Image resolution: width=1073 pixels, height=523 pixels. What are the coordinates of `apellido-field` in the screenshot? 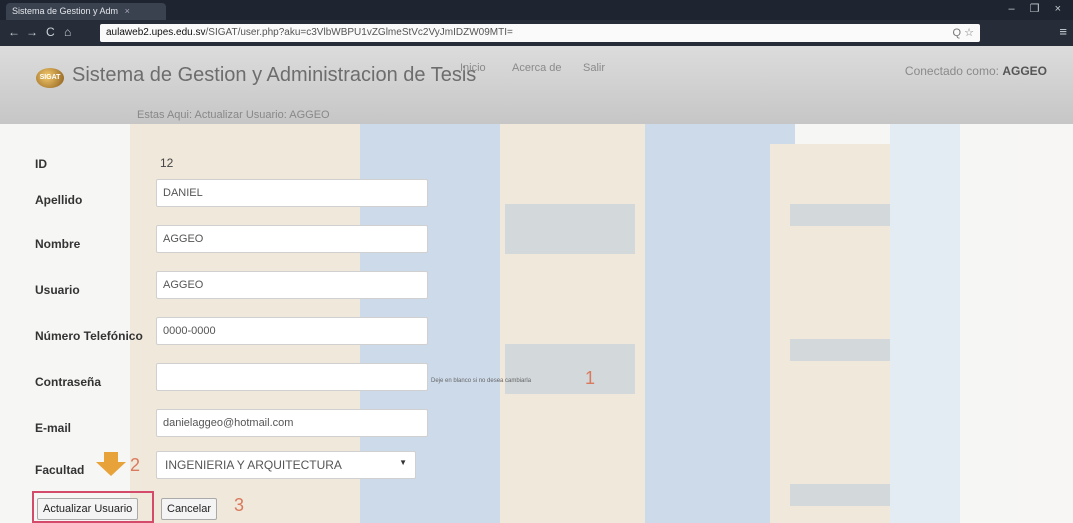 It's located at (292, 193).